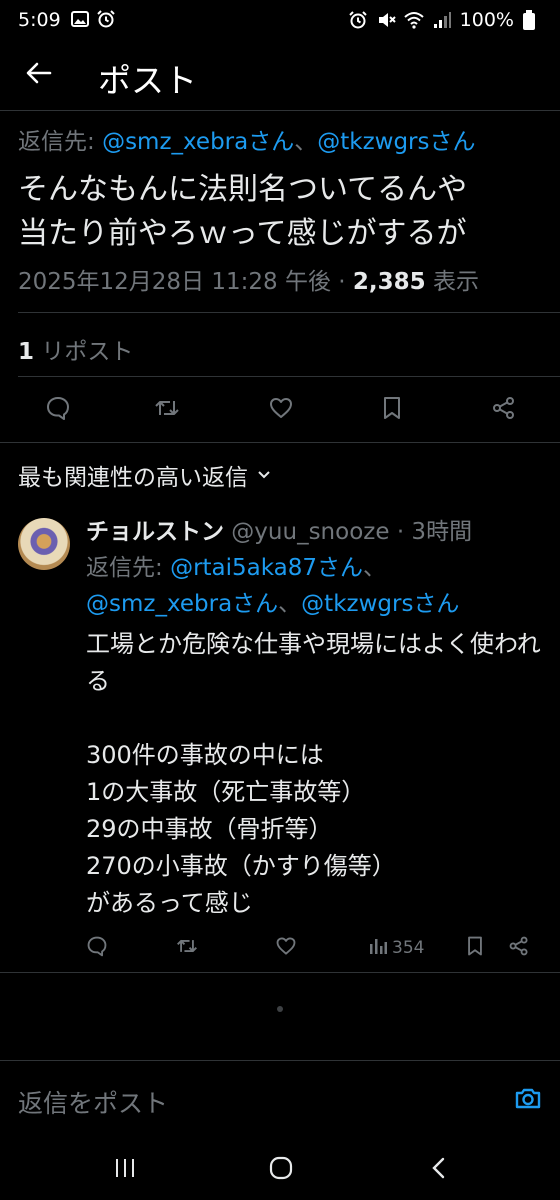  Describe the element at coordinates (93, 1102) in the screenshot. I see `reply-compose-input: 返信をポスト` at that location.